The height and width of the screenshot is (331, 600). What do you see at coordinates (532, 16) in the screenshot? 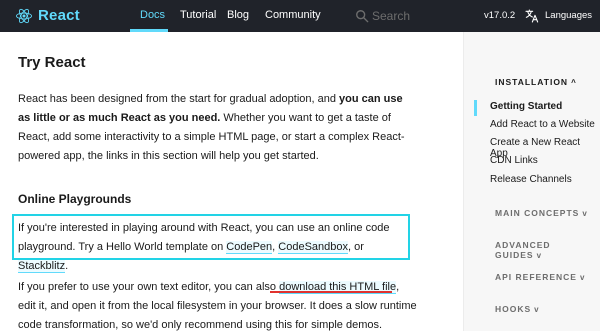
I see `translate-icon` at bounding box center [532, 16].